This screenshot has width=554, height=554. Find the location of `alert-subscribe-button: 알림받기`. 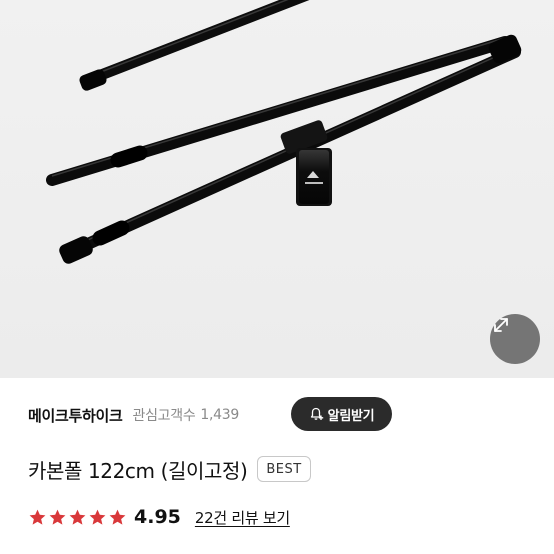

alert-subscribe-button: 알림받기 is located at coordinates (341, 414).